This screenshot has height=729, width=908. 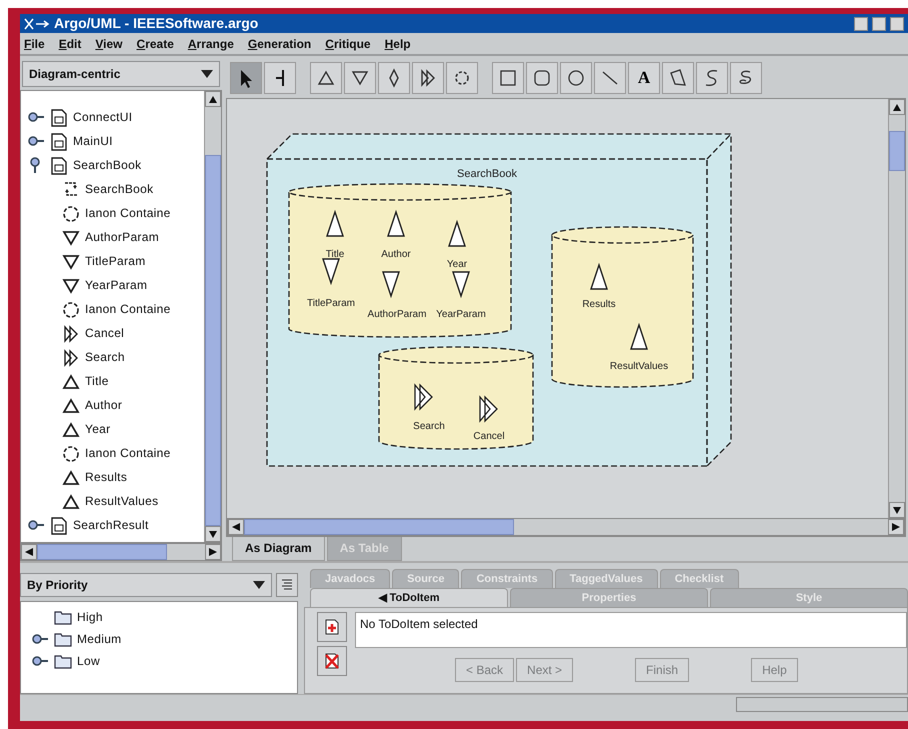 What do you see at coordinates (34, 43) in the screenshot?
I see `menu-item: File` at bounding box center [34, 43].